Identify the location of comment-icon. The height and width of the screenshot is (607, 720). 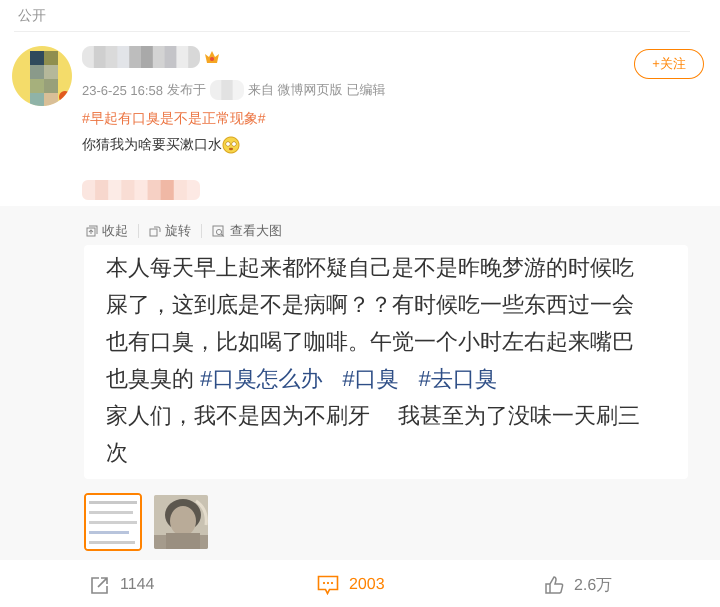
(328, 585).